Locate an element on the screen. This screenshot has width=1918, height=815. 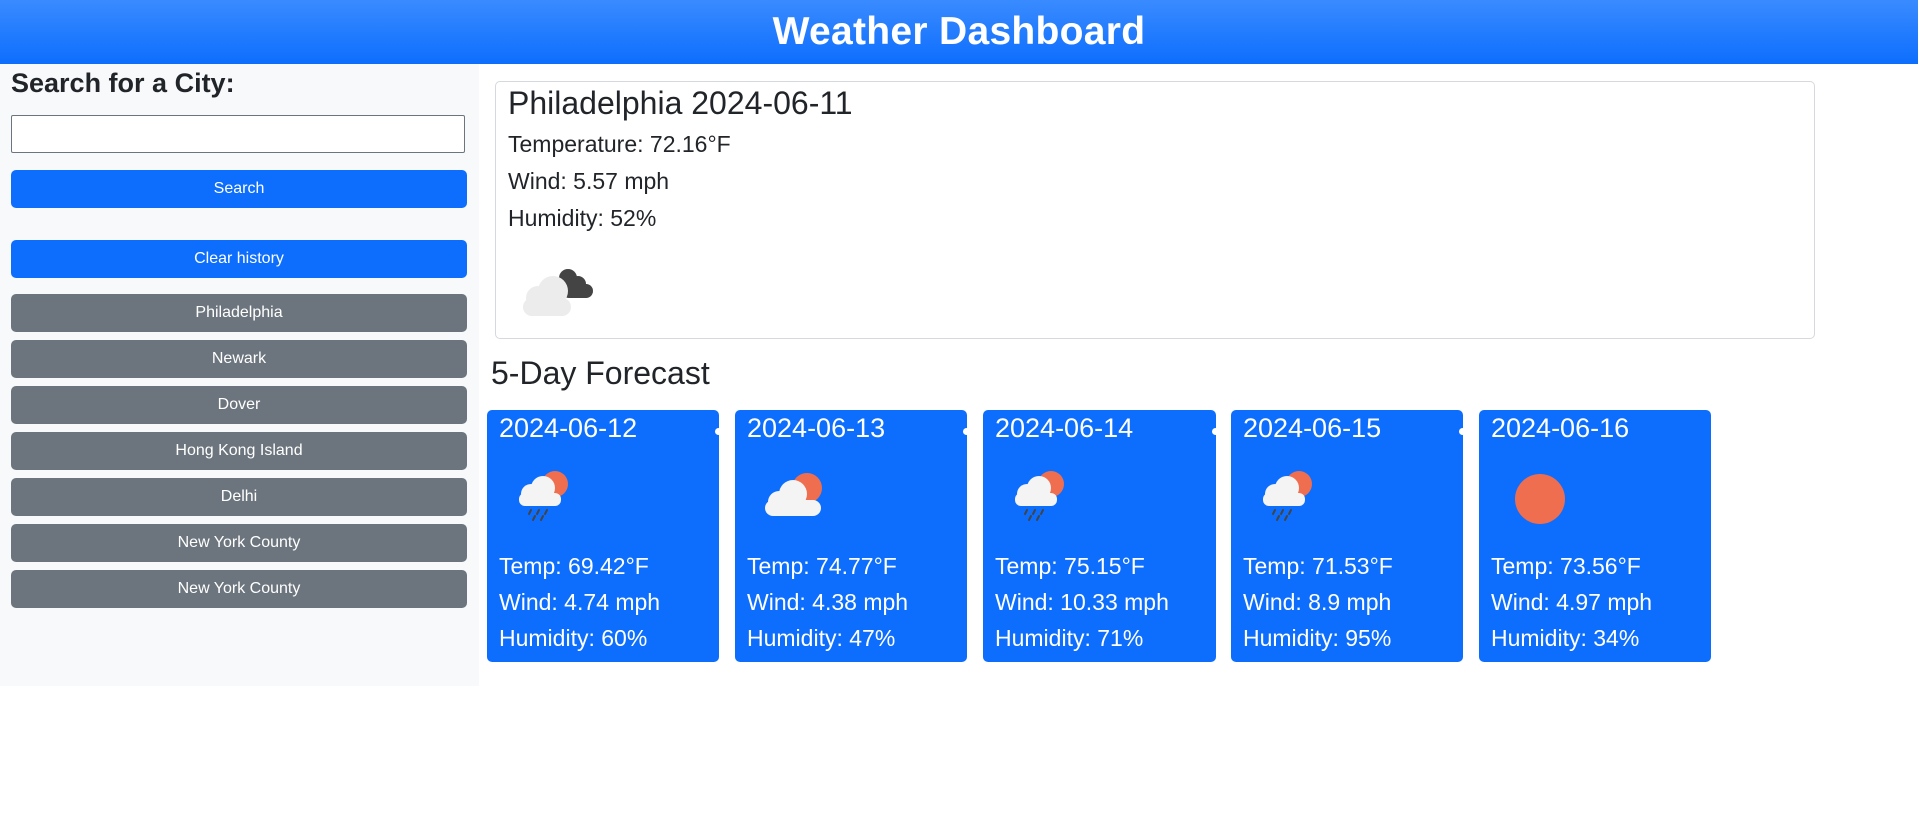
forecast-temp: Temp: 75.15°F is located at coordinates (1070, 566).